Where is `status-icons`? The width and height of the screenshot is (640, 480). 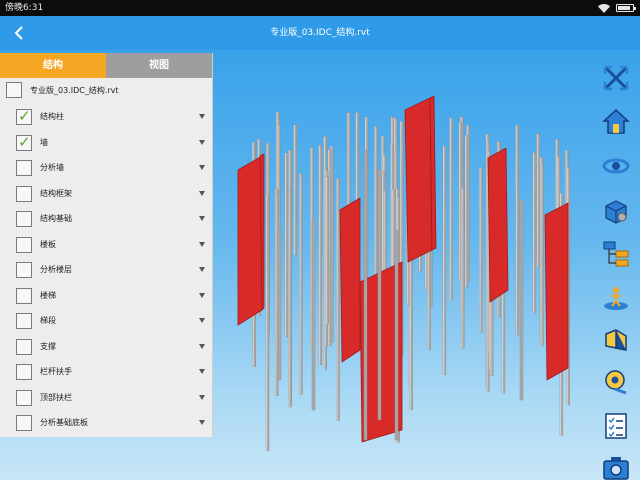 status-icons is located at coordinates (617, 8).